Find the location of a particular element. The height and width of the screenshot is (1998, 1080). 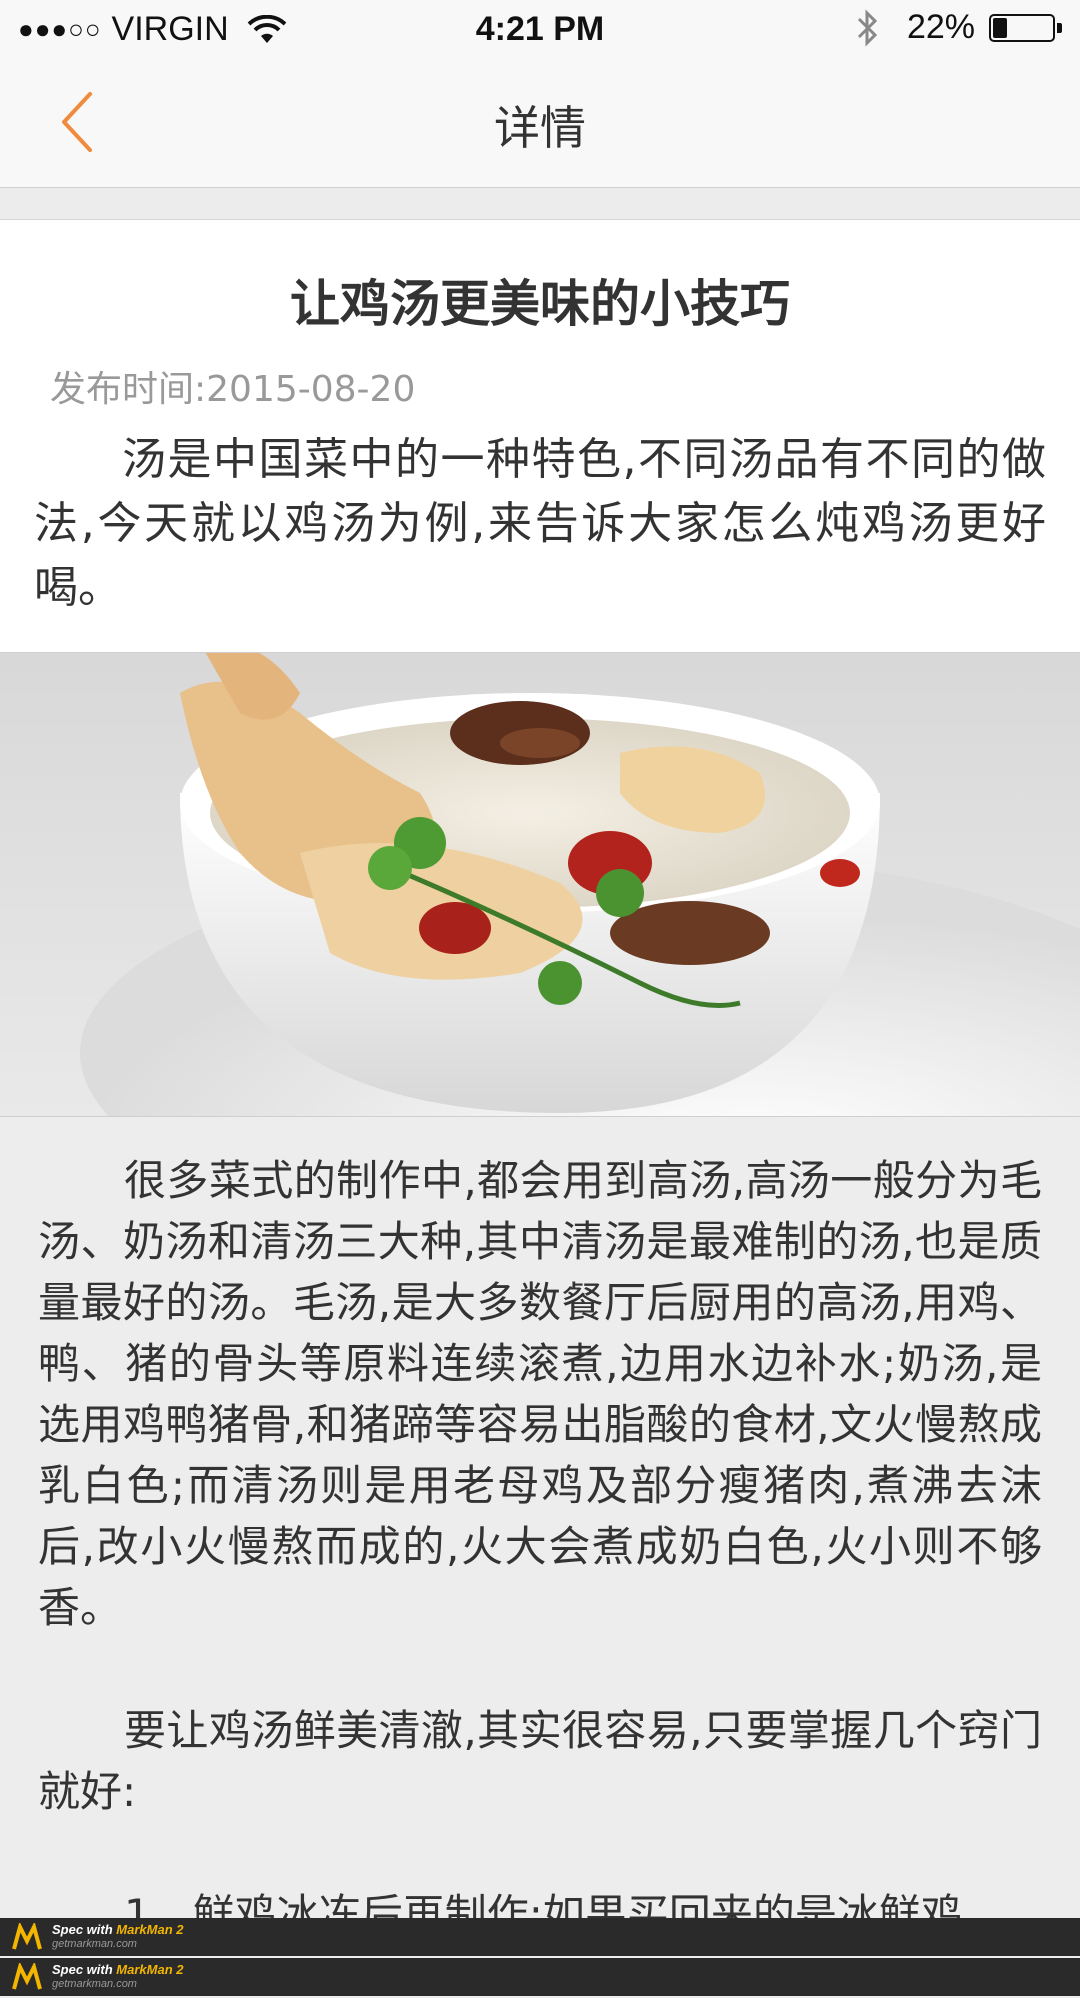

status-right: 22% is located at coordinates (958, 27).